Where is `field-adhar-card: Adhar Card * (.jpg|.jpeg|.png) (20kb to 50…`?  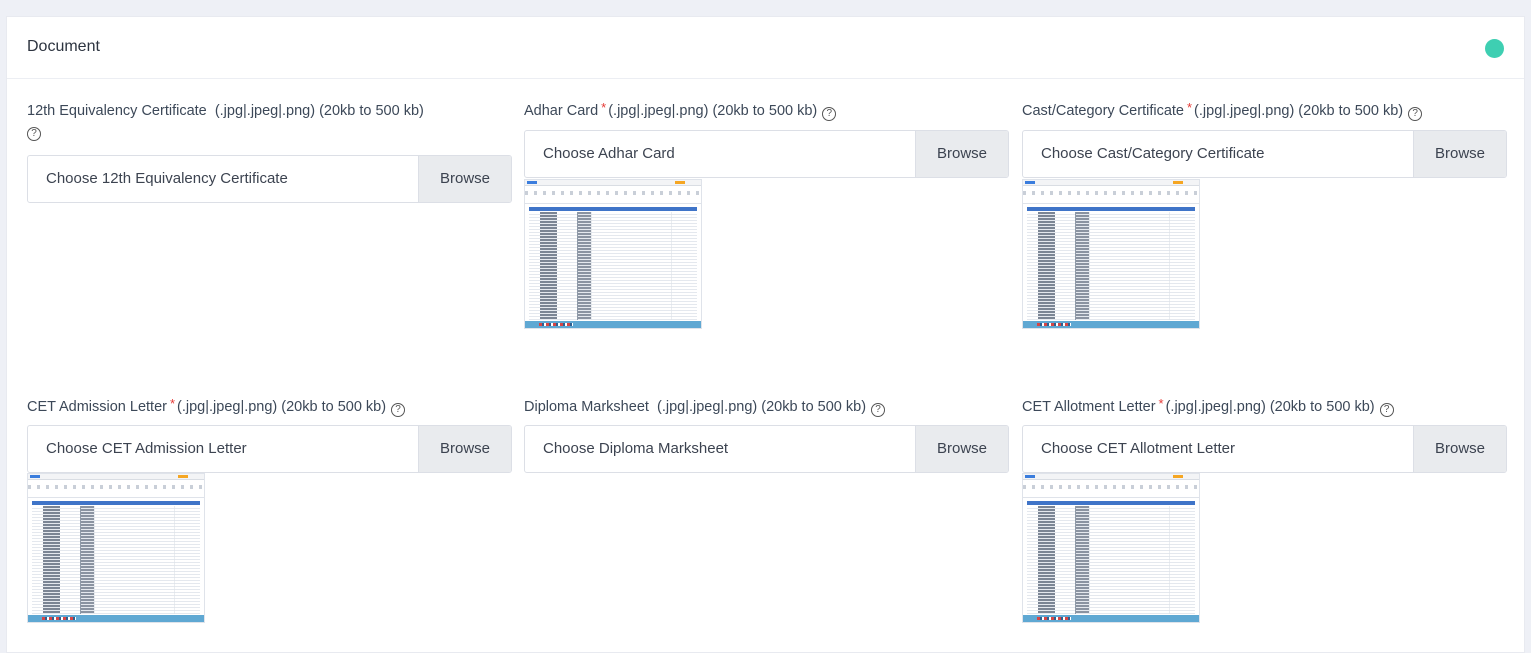
field-adhar-card: Adhar Card * (.jpg|.jpeg|.png) (20kb to 50… is located at coordinates (766, 214).